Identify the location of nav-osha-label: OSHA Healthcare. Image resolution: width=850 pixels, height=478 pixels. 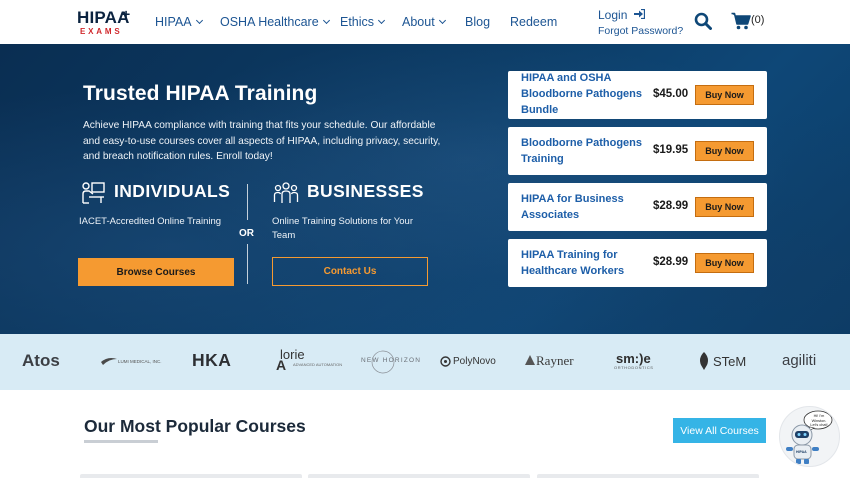
(269, 22).